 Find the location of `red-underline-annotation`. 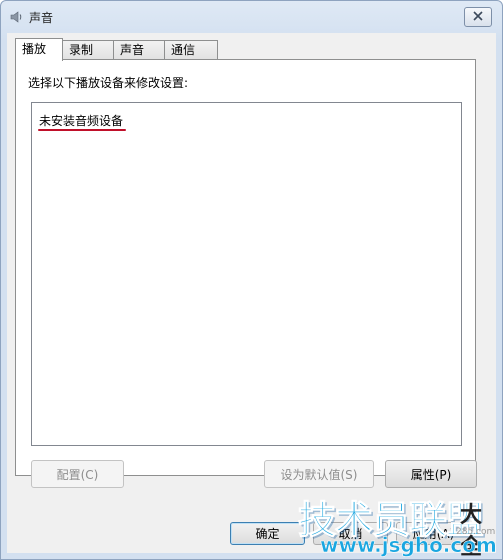

red-underline-annotation is located at coordinates (82, 130).